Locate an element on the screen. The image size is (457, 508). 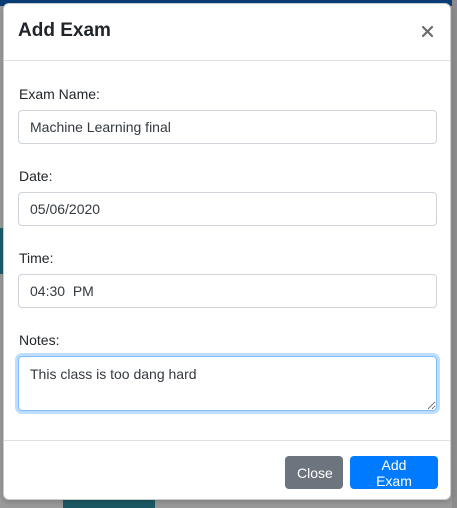
time-label: Time: is located at coordinates (36, 258).